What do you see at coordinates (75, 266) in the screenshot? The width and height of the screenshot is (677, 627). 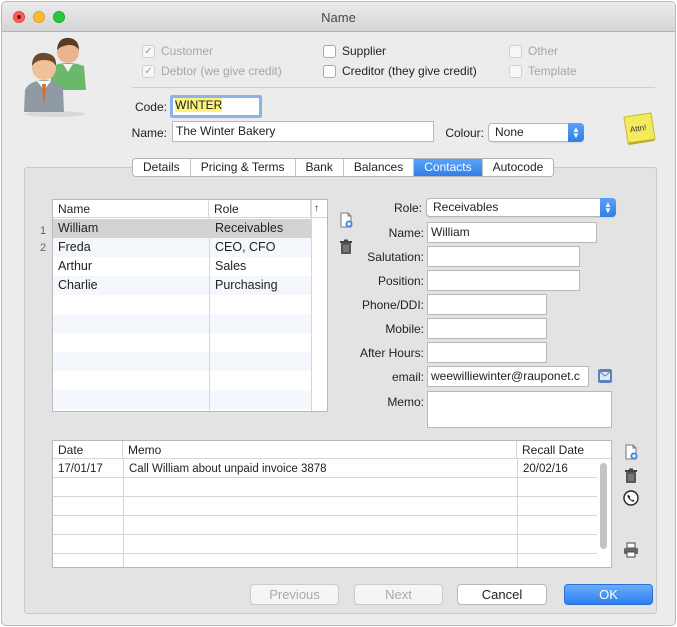 I see `contact-name: Arthur` at bounding box center [75, 266].